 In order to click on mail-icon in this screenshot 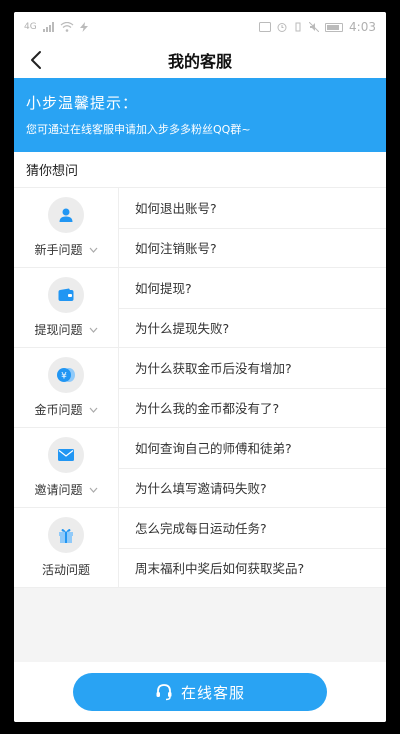, I will do `click(66, 455)`.